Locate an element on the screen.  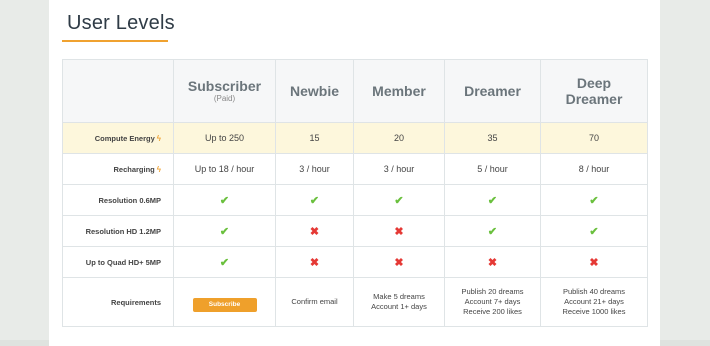
requirement-cell: Make 5 dreams Account 1+ days is located at coordinates (399, 302).